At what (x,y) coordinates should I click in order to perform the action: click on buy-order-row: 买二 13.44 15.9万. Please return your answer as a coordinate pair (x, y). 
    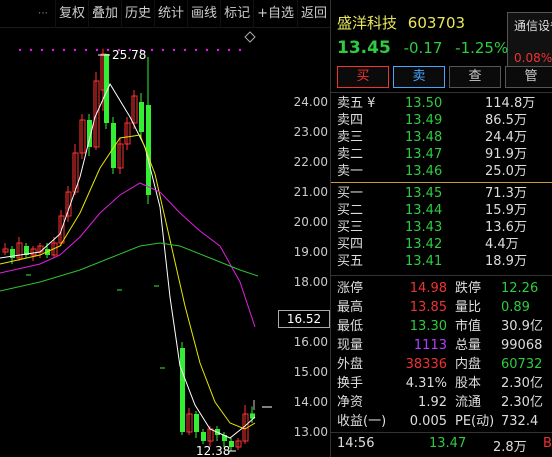
    Looking at the image, I should click on (444, 210).